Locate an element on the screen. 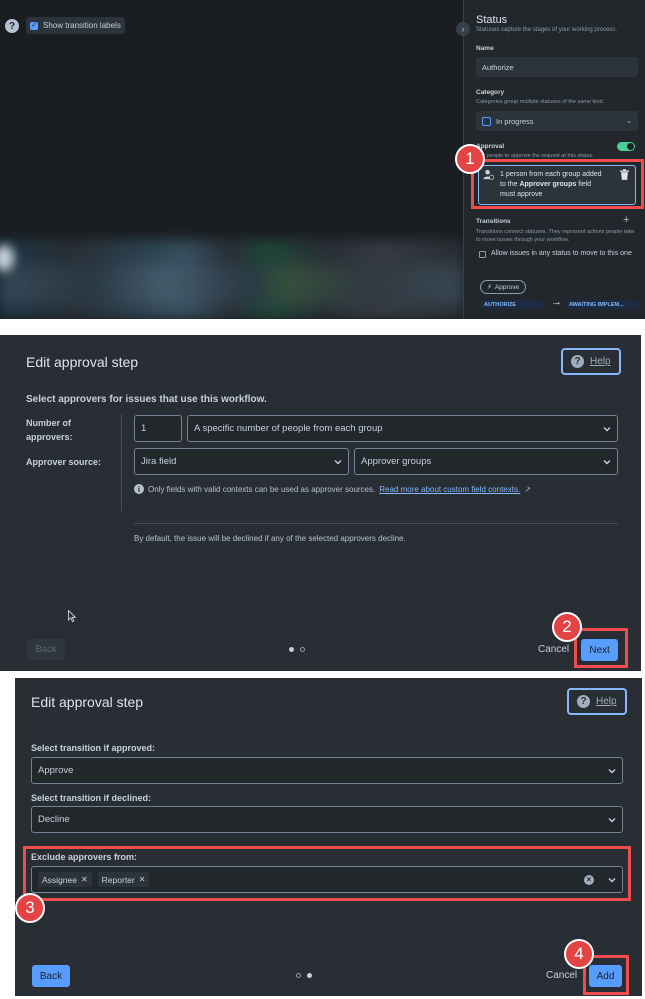 The height and width of the screenshot is (999, 645). category-value: In progress is located at coordinates (515, 121).